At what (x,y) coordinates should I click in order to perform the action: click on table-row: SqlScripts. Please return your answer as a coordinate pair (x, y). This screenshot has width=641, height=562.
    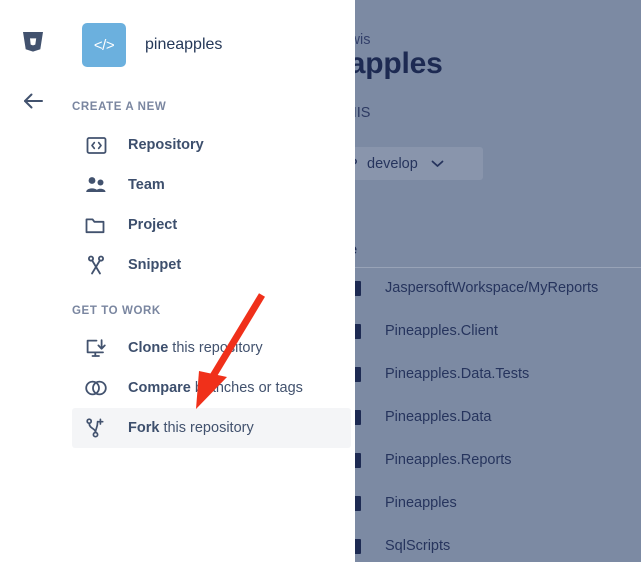
    Looking at the image, I should click on (400, 546).